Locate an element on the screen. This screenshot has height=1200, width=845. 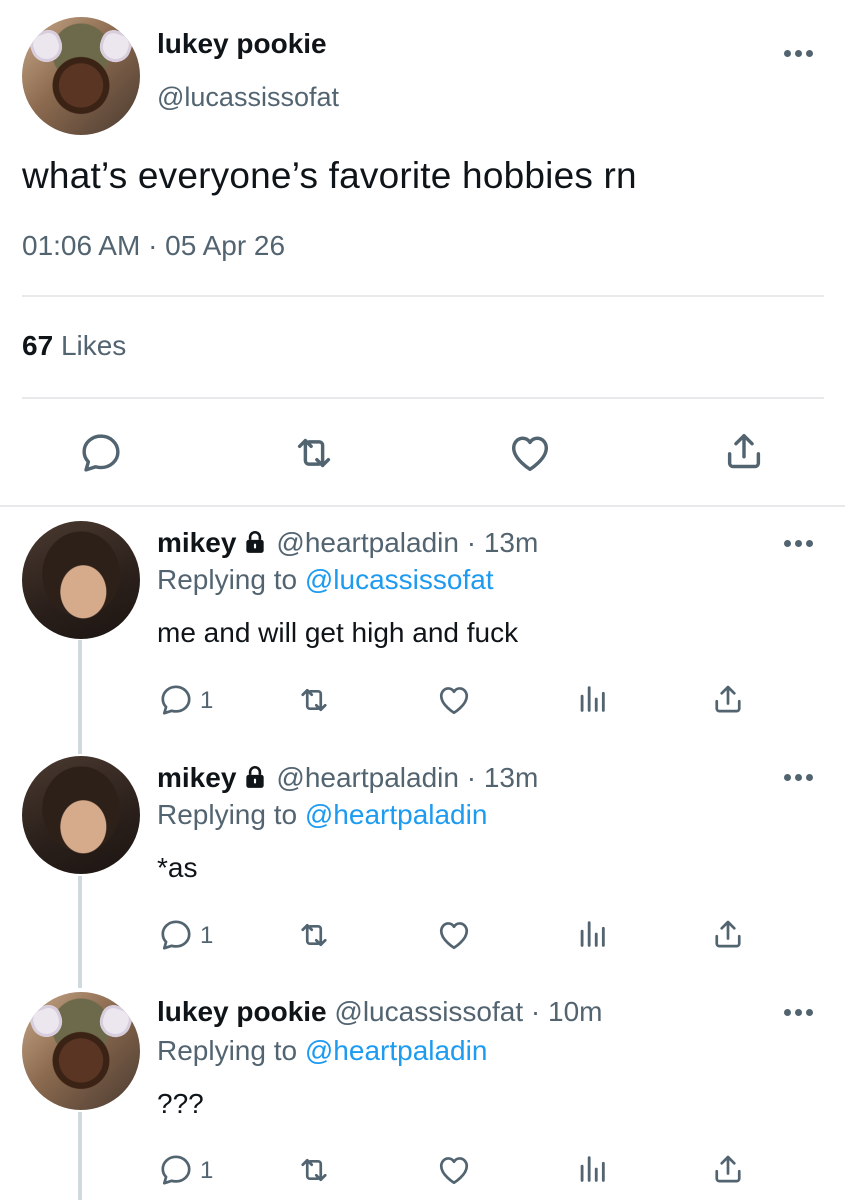
reply-display-name: lukey pookie is located at coordinates (242, 1011).